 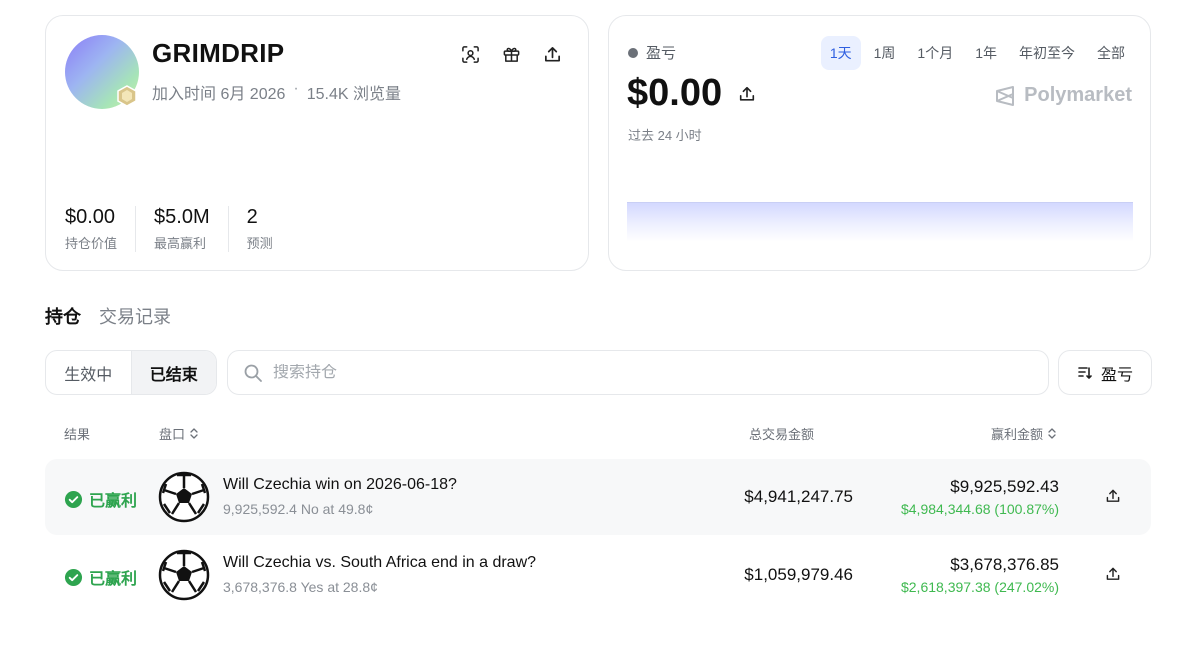 I want to click on pnl-value: $0.00, so click(x=675, y=93).